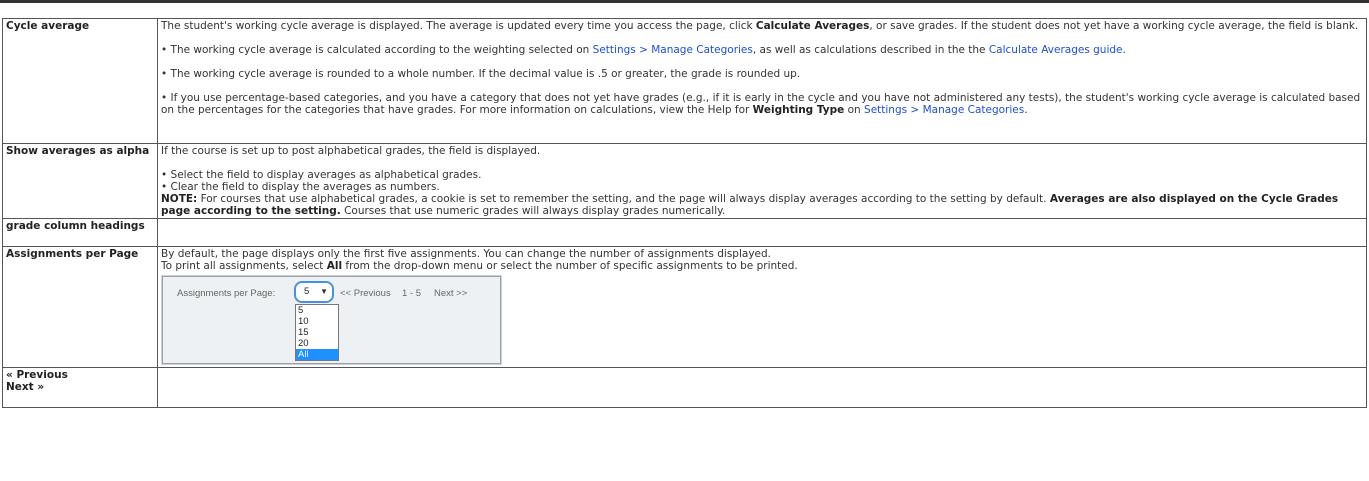 Image resolution: width=1369 pixels, height=481 pixels. What do you see at coordinates (673, 50) in the screenshot?
I see `link-manage-categories: Settings > Manage Categories` at bounding box center [673, 50].